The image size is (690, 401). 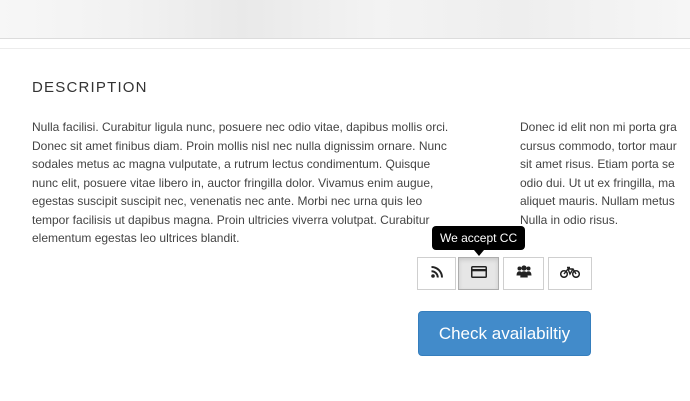 I want to click on credit-card-icon, so click(x=478, y=274).